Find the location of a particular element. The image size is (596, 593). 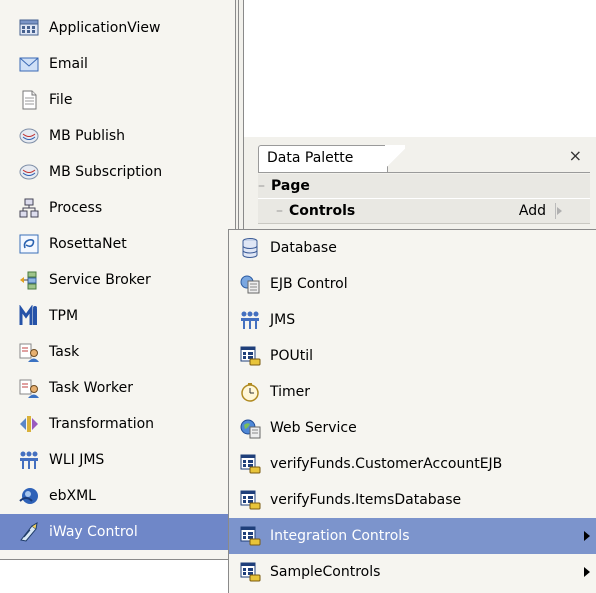

menu-item-ejb-control: EJB Control is located at coordinates (412, 284).